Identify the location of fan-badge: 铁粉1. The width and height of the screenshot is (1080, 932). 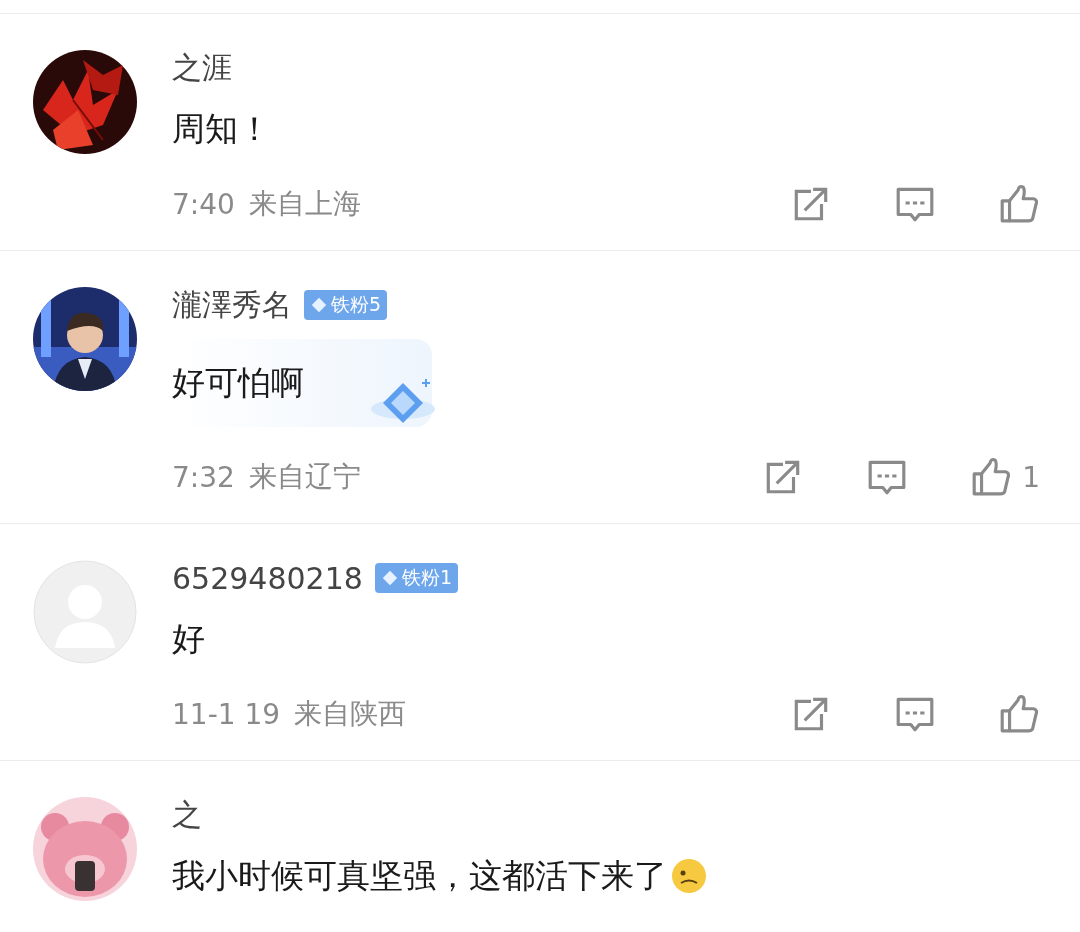
(416, 578).